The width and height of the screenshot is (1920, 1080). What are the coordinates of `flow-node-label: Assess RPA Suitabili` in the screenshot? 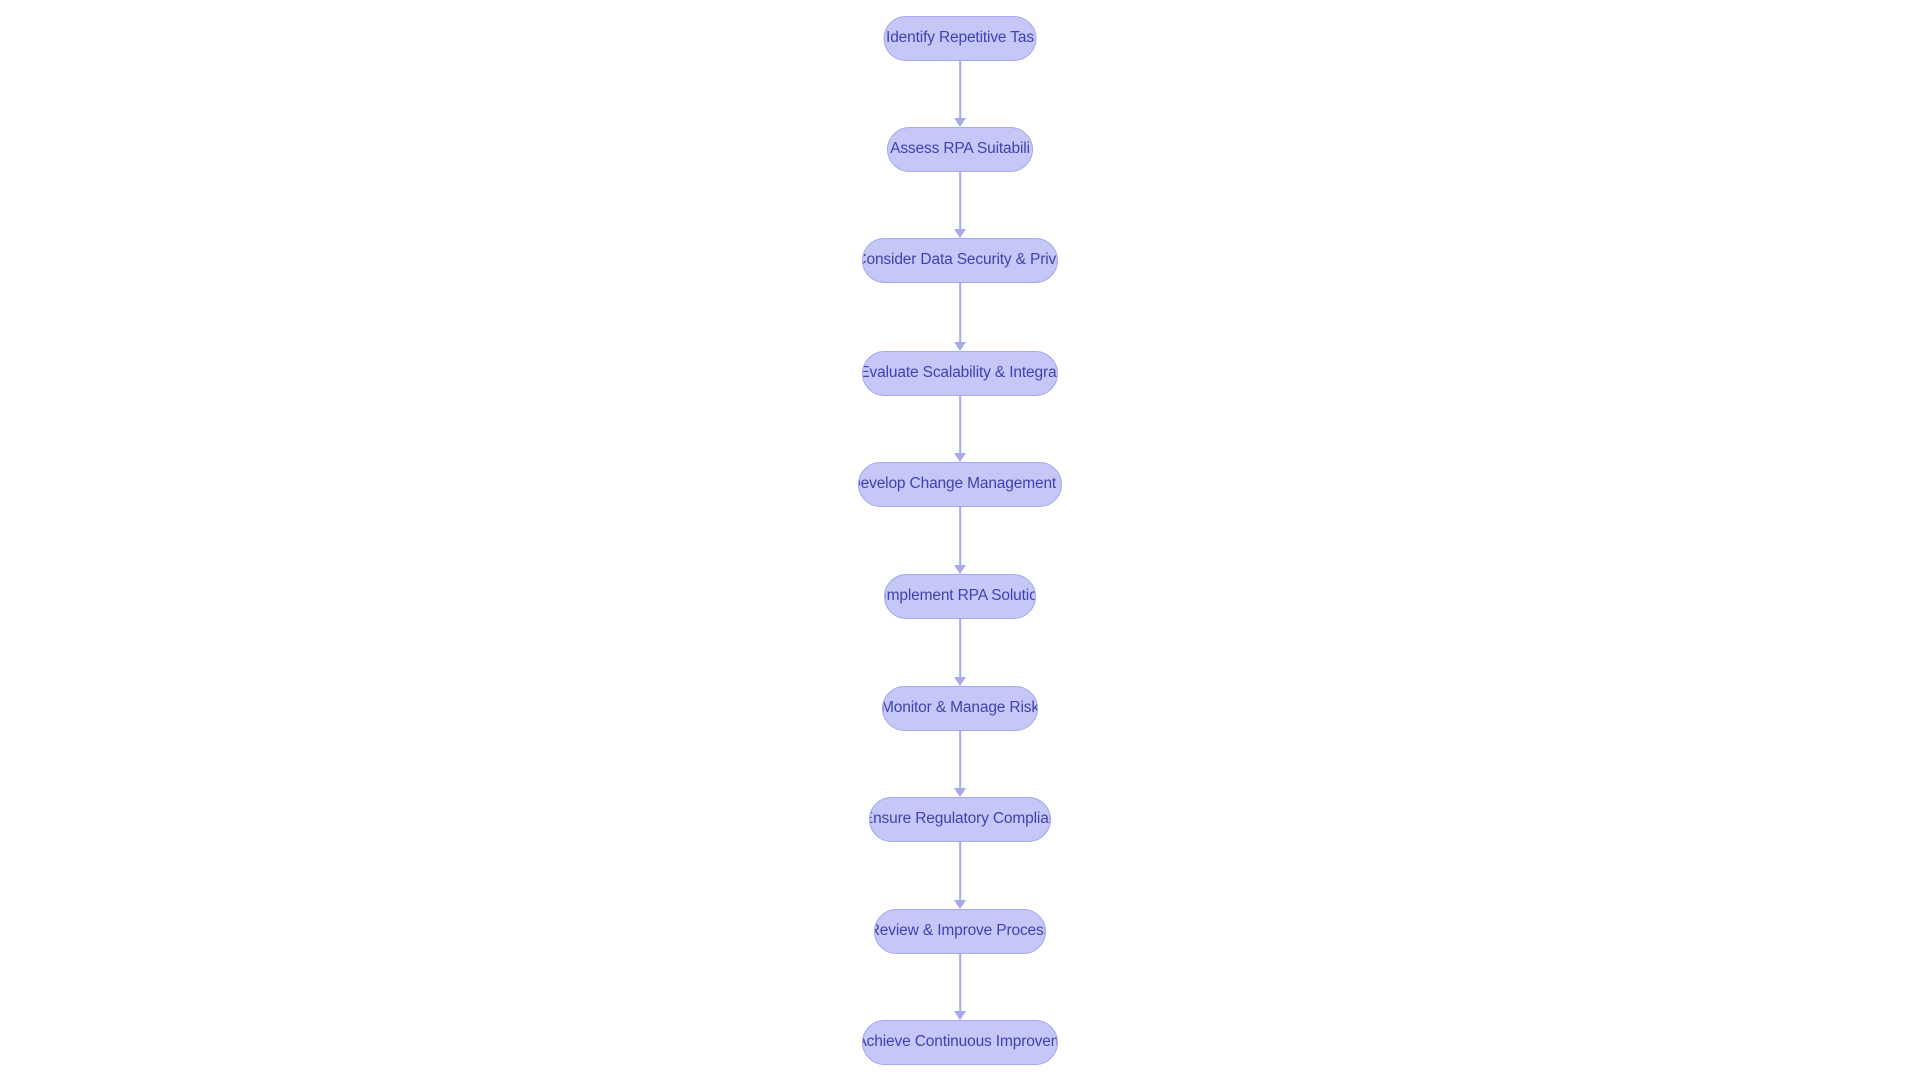 It's located at (960, 149).